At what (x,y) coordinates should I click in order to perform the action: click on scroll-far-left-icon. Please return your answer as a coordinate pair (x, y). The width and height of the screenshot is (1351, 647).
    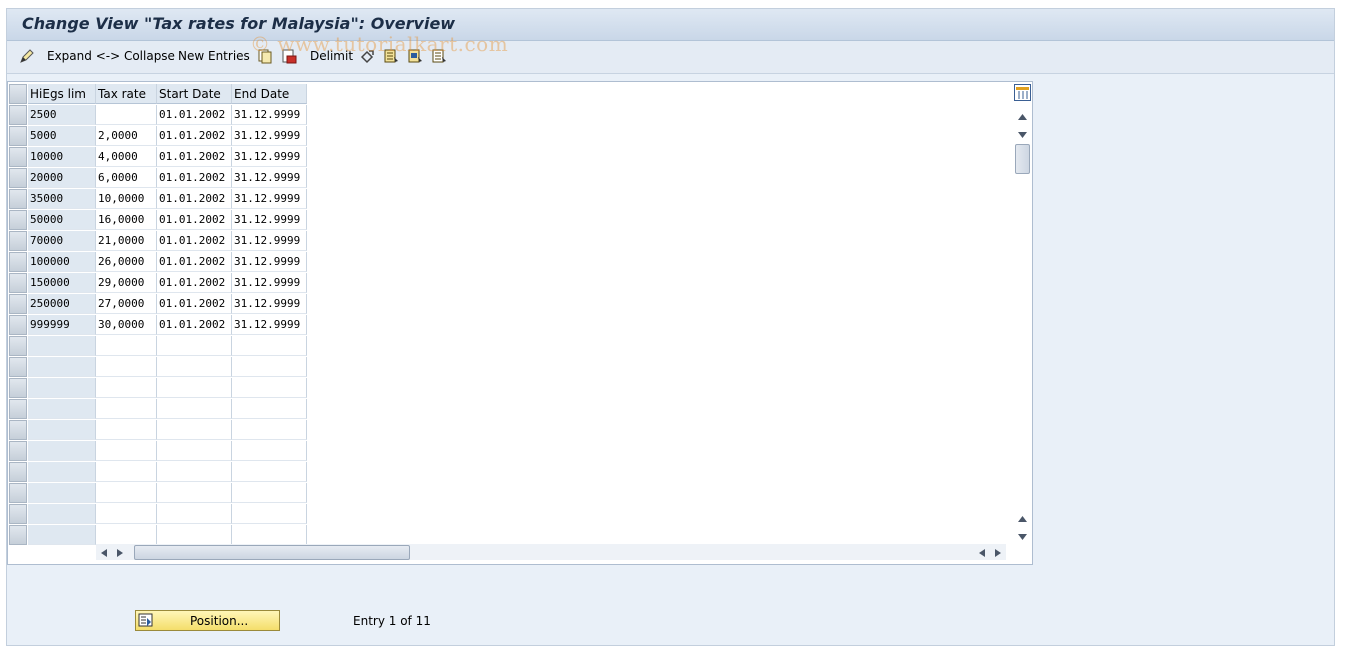
    Looking at the image, I should click on (982, 554).